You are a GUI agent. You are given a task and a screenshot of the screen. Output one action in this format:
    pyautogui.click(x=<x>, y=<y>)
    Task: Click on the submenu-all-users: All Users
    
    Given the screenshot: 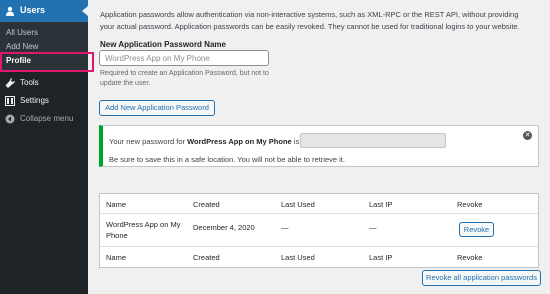 What is the action you would take?
    pyautogui.click(x=22, y=32)
    